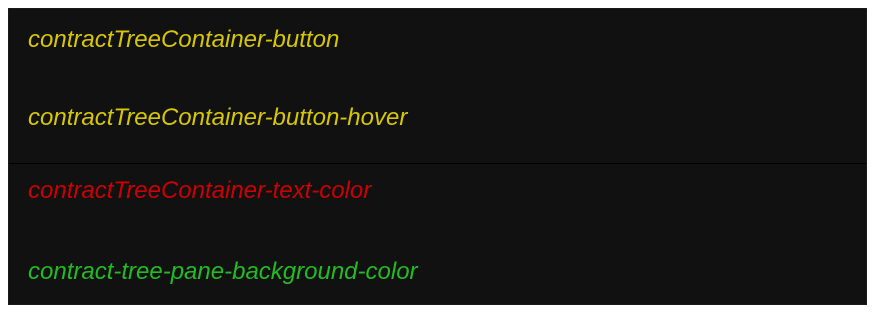 Image resolution: width=876 pixels, height=313 pixels. What do you see at coordinates (200, 190) in the screenshot?
I see `label-text-color: contractTreeContainer-text-color` at bounding box center [200, 190].